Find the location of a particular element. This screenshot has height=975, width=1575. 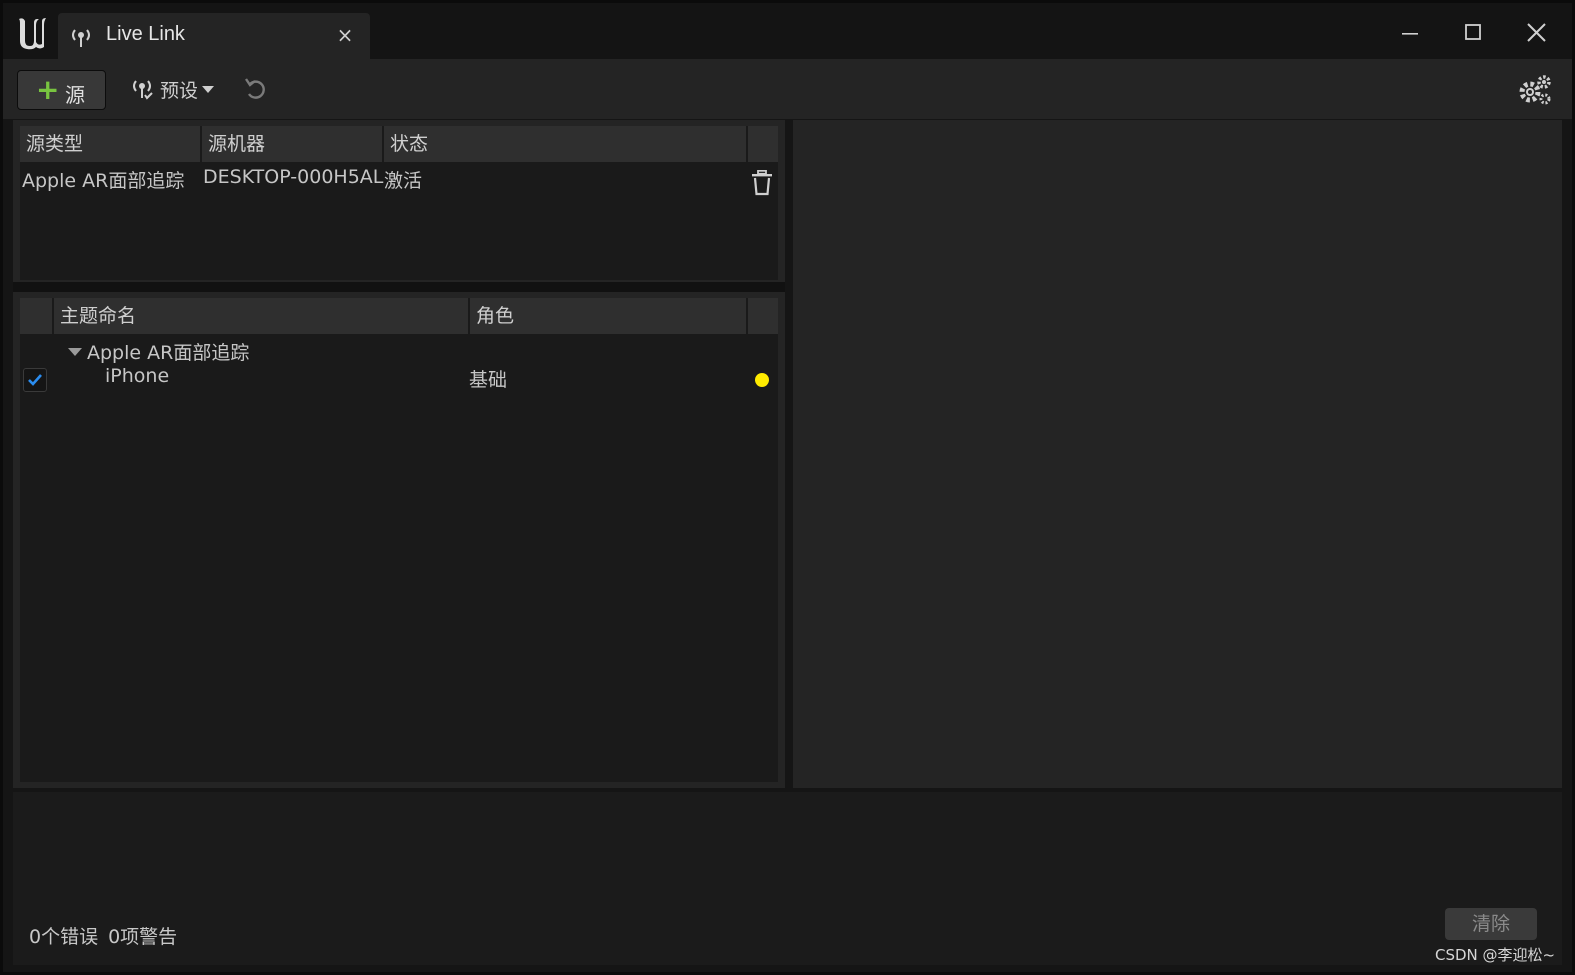

minimize-icon is located at coordinates (1410, 34).